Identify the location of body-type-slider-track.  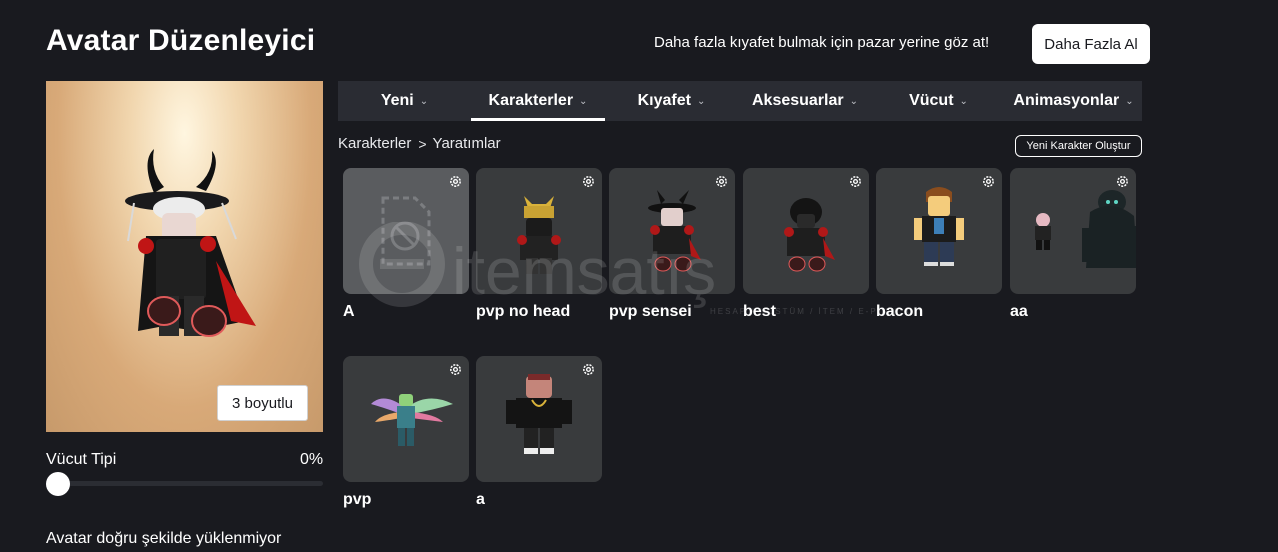
(184, 483).